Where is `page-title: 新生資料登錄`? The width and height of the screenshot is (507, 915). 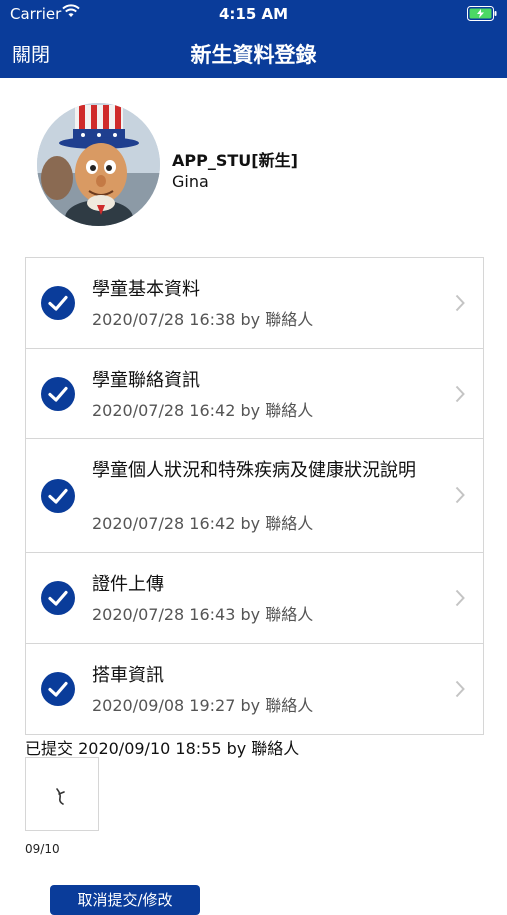
page-title: 新生資料登錄 is located at coordinates (253, 55).